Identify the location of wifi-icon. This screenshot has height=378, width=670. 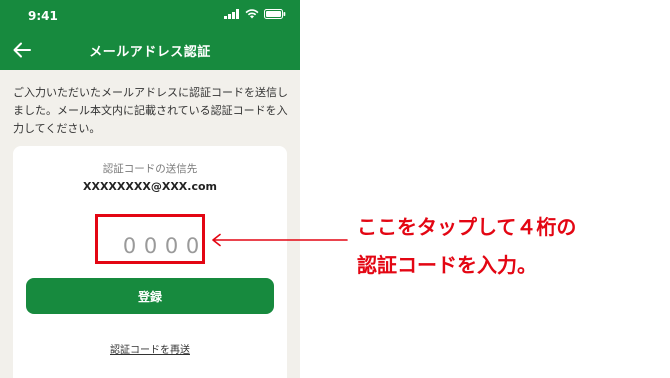
(252, 14).